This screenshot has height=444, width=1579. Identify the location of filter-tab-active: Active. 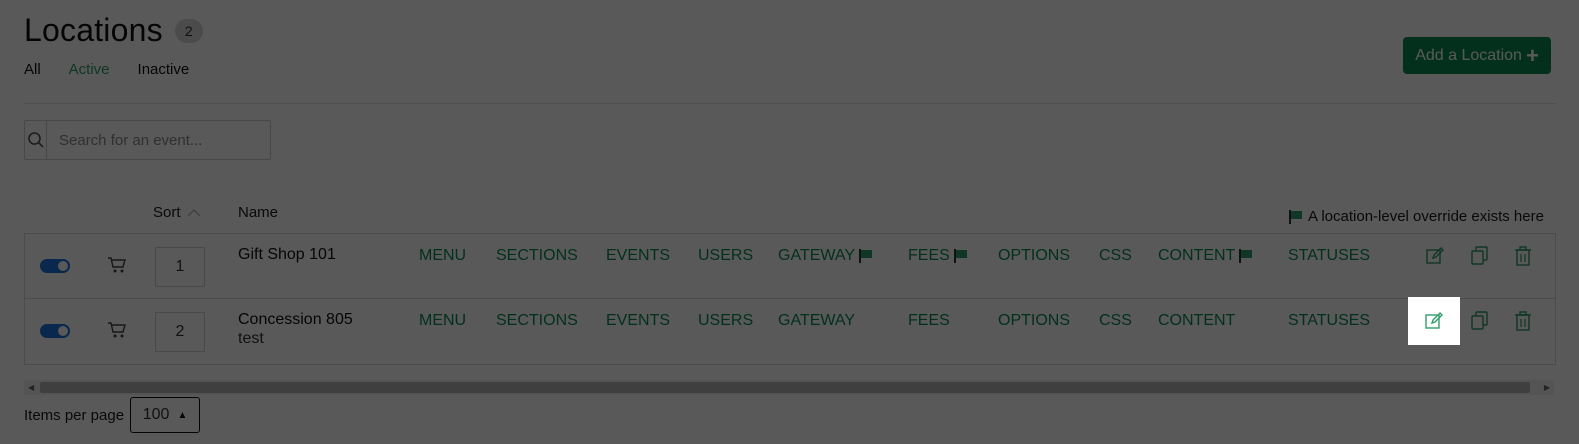
(89, 69).